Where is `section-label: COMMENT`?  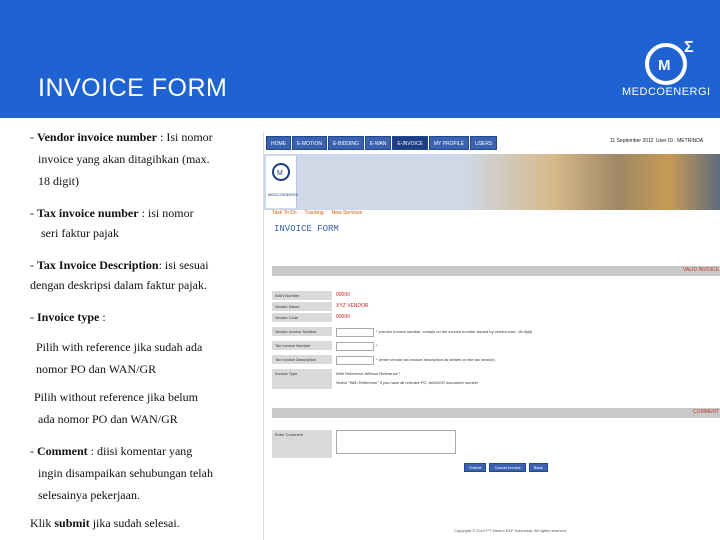 section-label: COMMENT is located at coordinates (706, 412).